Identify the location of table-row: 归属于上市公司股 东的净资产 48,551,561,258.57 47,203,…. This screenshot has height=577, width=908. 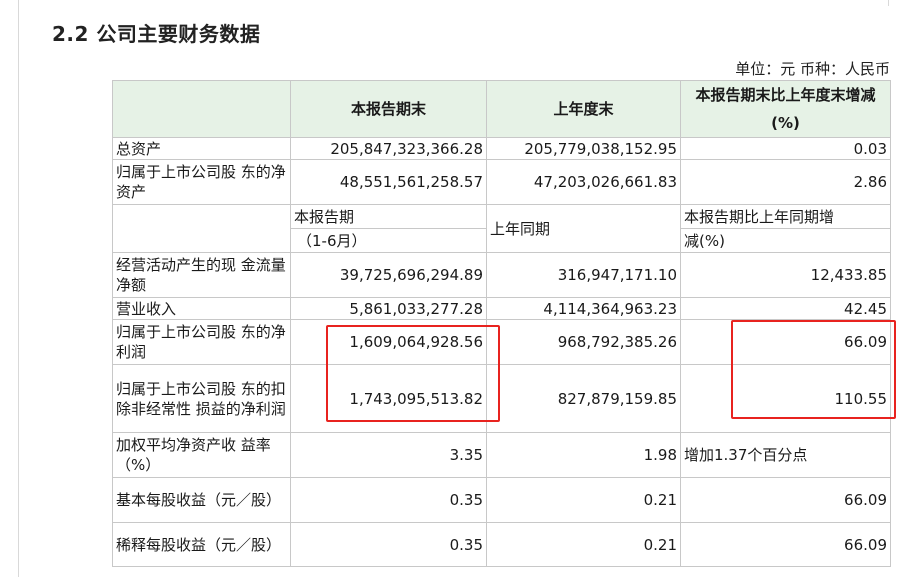
(501, 182).